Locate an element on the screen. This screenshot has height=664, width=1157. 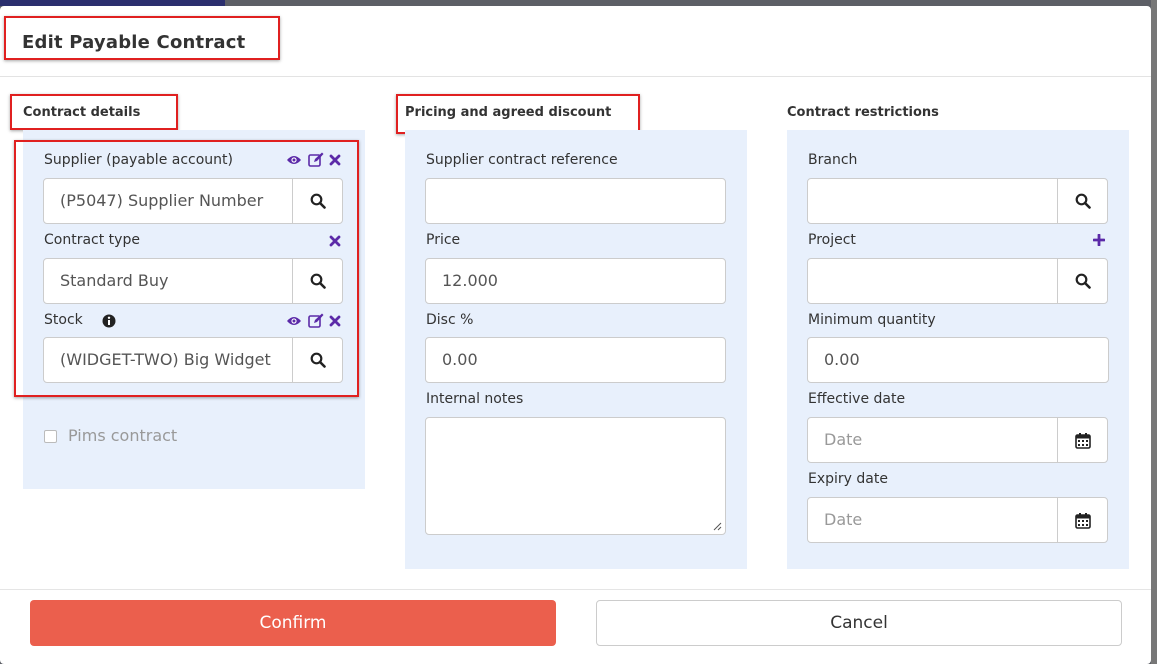
modal-header: Edit Payable Contract is located at coordinates (575, 41).